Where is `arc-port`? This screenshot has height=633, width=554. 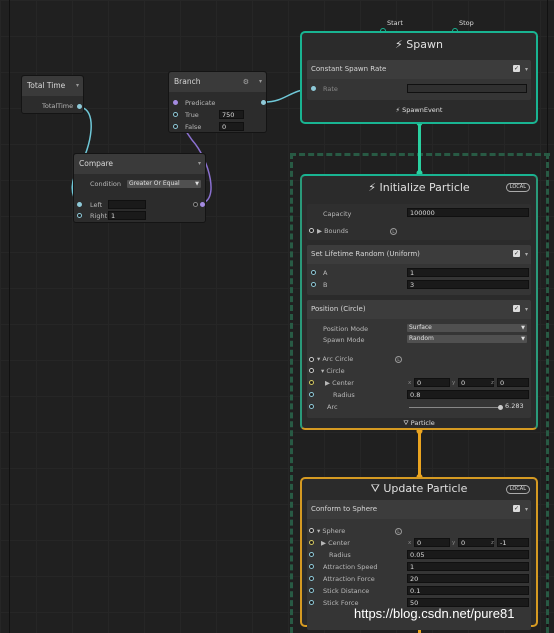
arc-port is located at coordinates (311, 406).